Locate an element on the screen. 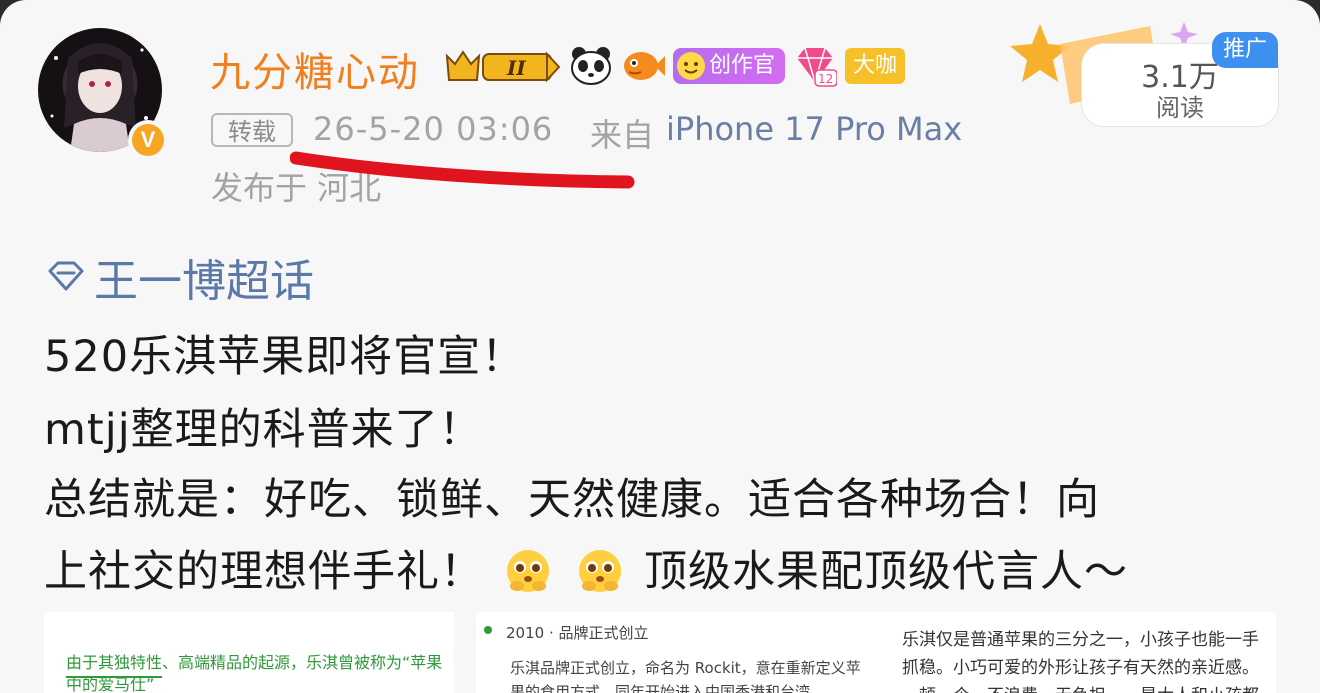 The height and width of the screenshot is (693, 1320). post-text-line-3: 总结就是：好吃、锁鲜、天然健康。适合各种场合！向 is located at coordinates (572, 500).